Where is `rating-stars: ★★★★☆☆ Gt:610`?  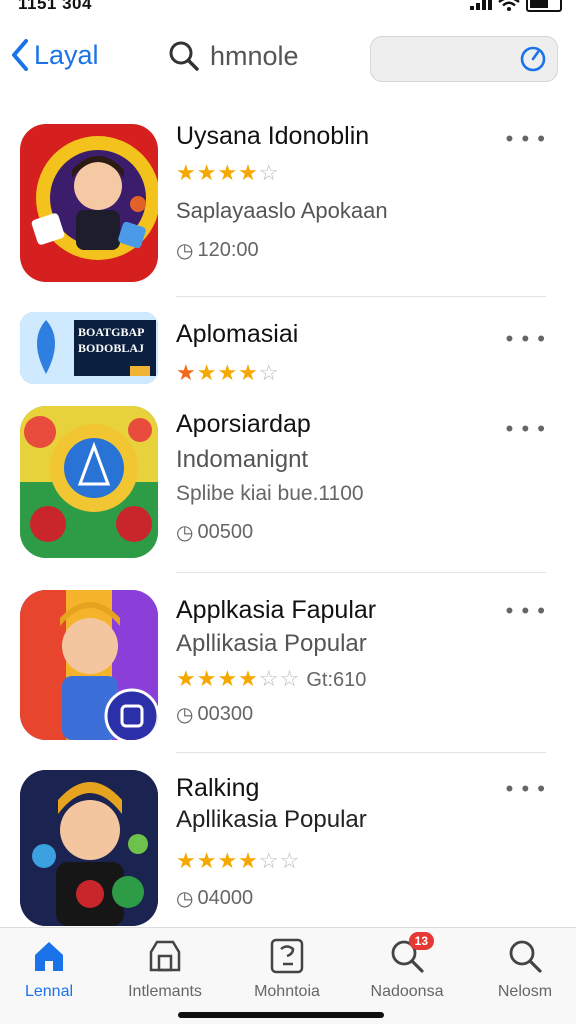
rating-stars: ★★★★☆☆ Gt:610 is located at coordinates (271, 678).